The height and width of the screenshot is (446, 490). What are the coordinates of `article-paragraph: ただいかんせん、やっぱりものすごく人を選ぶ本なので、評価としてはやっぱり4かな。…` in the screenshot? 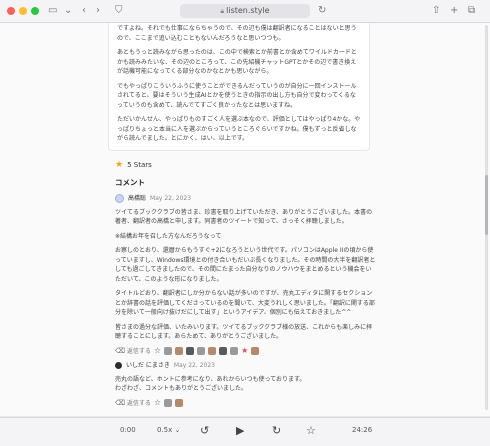 It's located at (239, 129).